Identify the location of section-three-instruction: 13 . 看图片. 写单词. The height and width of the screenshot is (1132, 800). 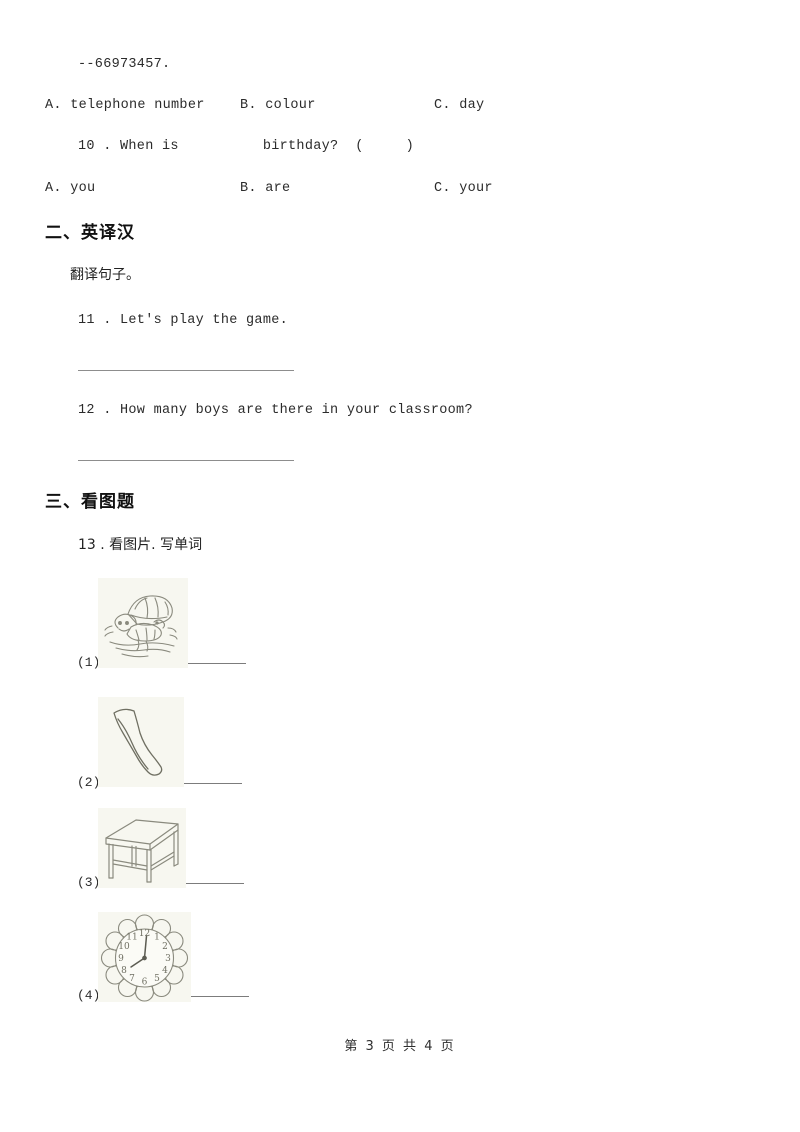
(140, 545).